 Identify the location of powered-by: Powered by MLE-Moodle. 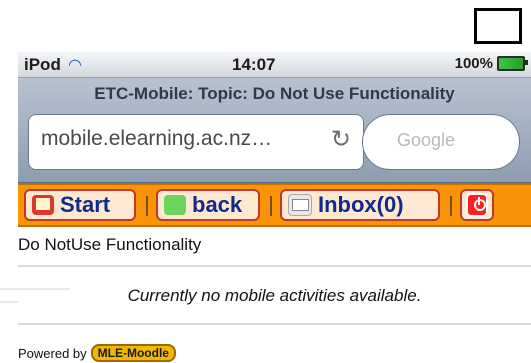
(97, 353).